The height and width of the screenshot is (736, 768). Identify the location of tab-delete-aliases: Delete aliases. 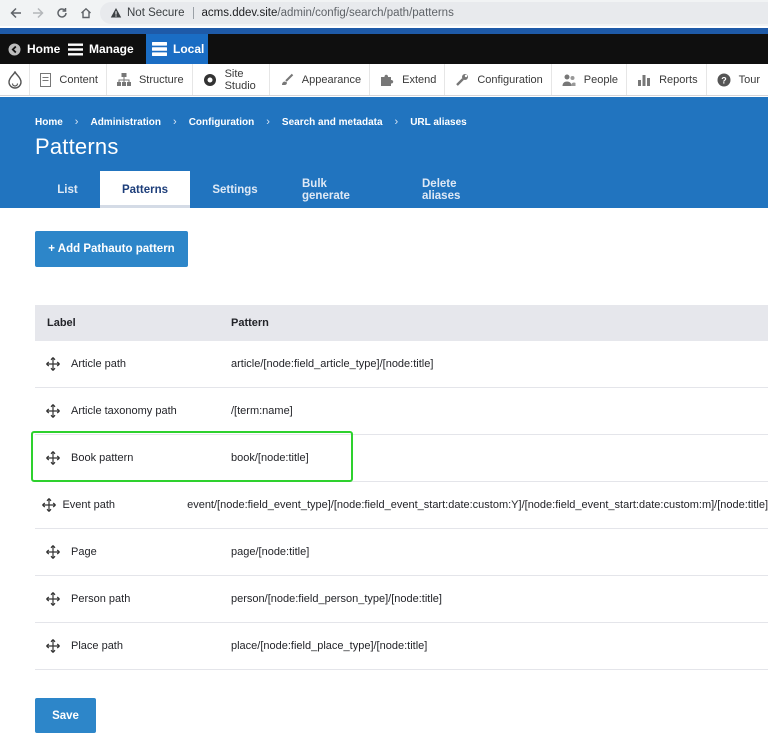
(460, 189).